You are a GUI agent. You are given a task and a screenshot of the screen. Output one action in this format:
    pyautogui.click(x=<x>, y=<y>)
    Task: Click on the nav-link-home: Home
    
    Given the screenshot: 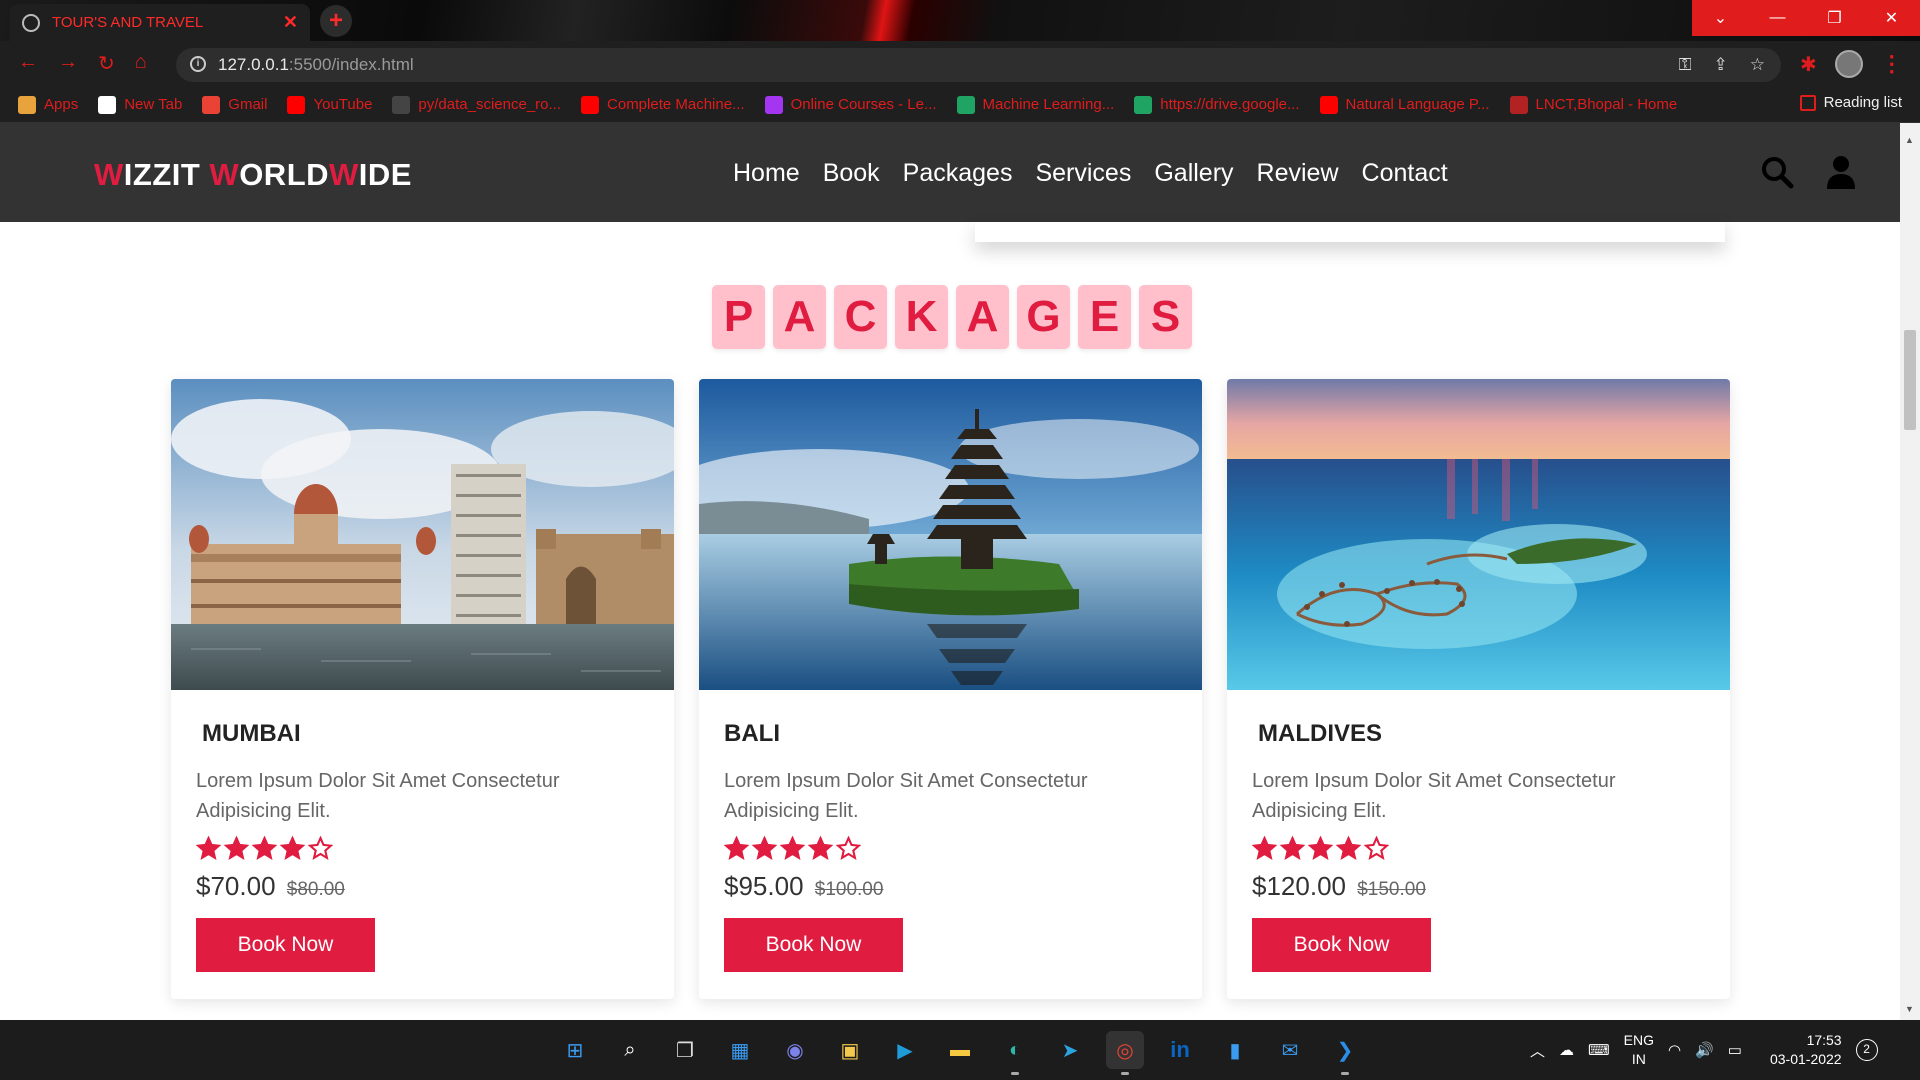 What is the action you would take?
    pyautogui.click(x=766, y=173)
    